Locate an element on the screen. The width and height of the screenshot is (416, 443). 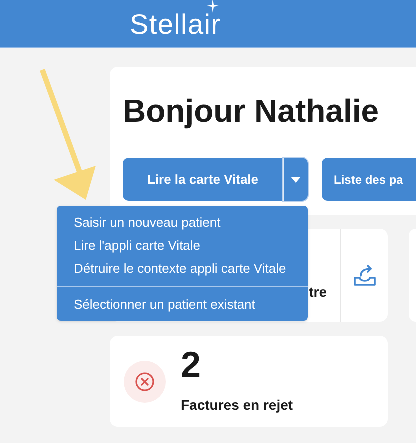
menu-item: Sélectionner un patient existant is located at coordinates (182, 304).